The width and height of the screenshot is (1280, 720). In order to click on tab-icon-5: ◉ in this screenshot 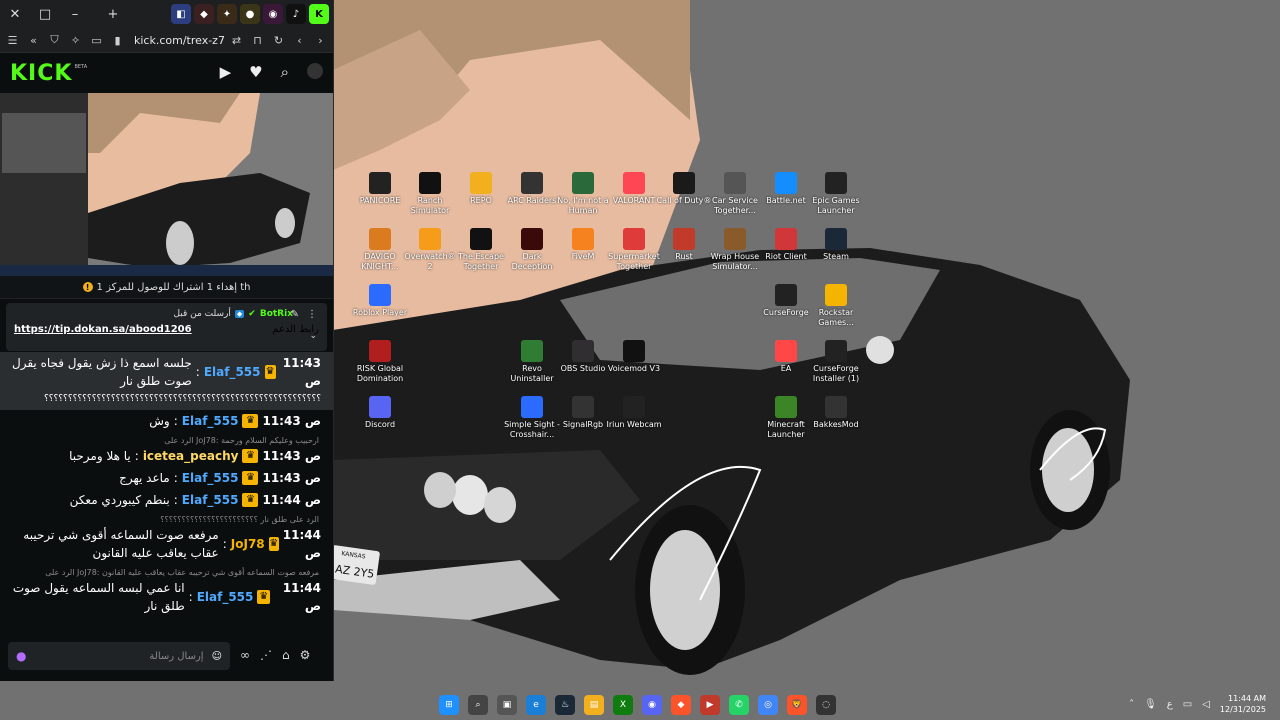, I will do `click(273, 14)`.